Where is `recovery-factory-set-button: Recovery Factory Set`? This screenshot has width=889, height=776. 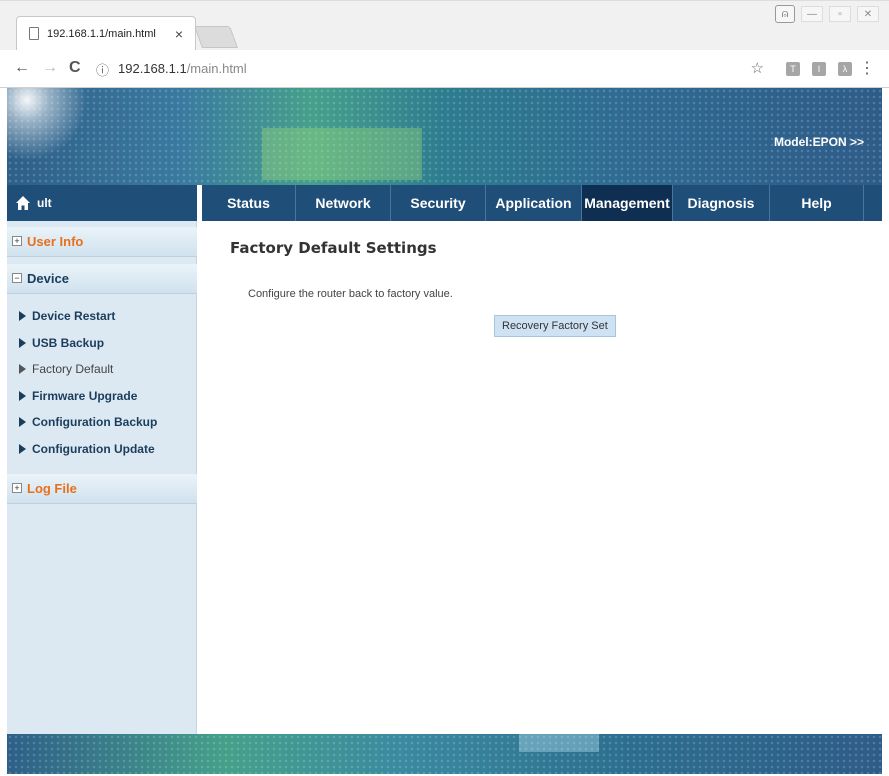
recovery-factory-set-button: Recovery Factory Set is located at coordinates (555, 326).